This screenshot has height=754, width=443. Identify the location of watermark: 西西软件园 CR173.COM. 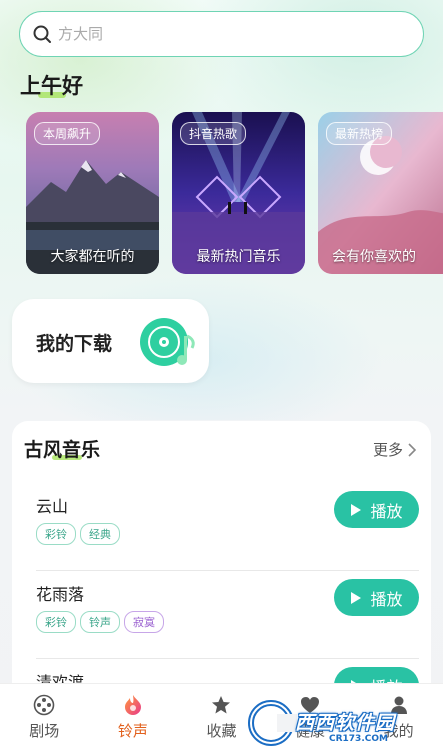
(343, 724).